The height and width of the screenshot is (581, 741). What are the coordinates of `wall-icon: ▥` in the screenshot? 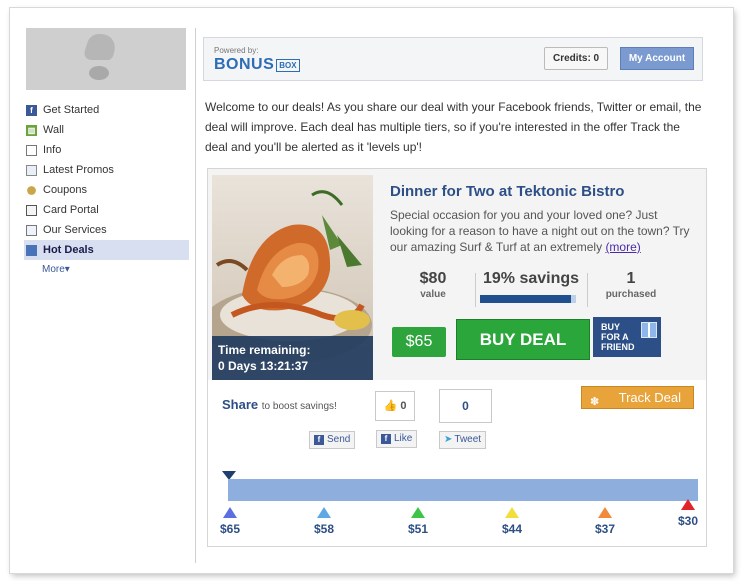 It's located at (31, 130).